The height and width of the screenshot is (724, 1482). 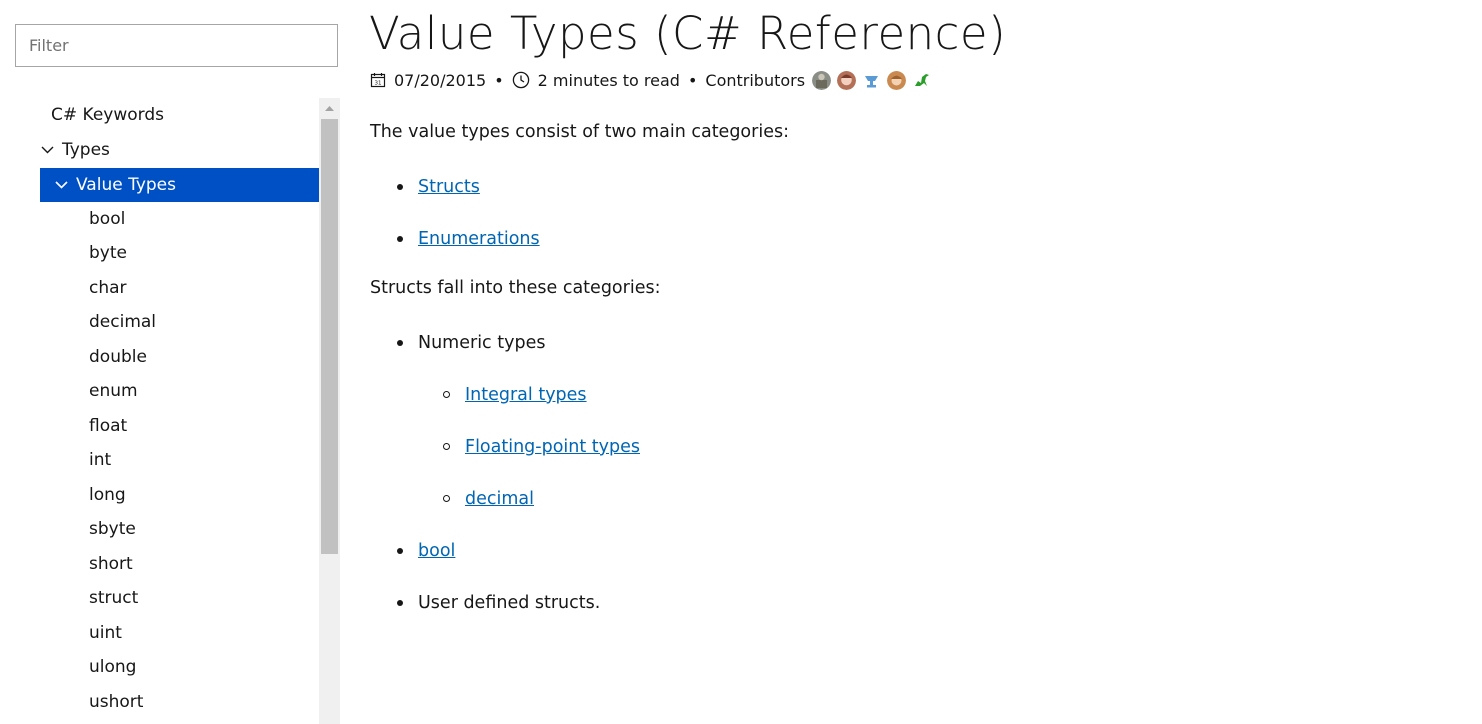 I want to click on toc-item-struct: struct, so click(x=179, y=598).